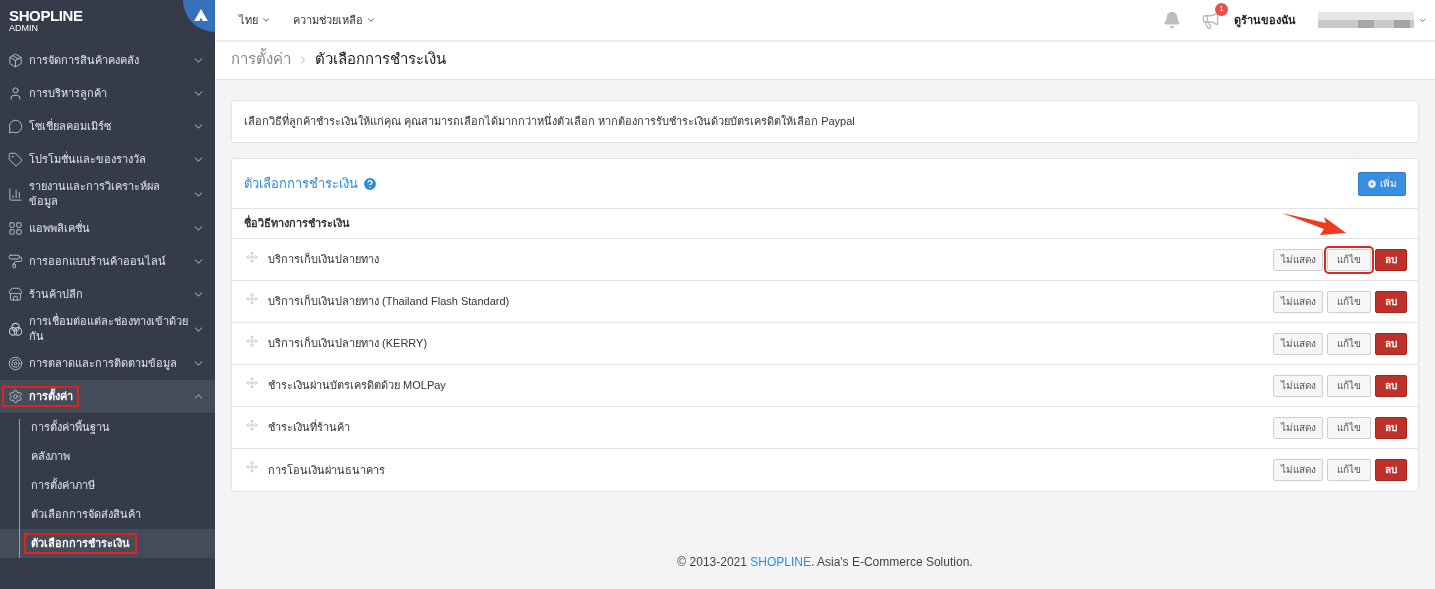 The height and width of the screenshot is (589, 1435). Describe the element at coordinates (1372, 183) in the screenshot. I see `plus-icon` at that location.